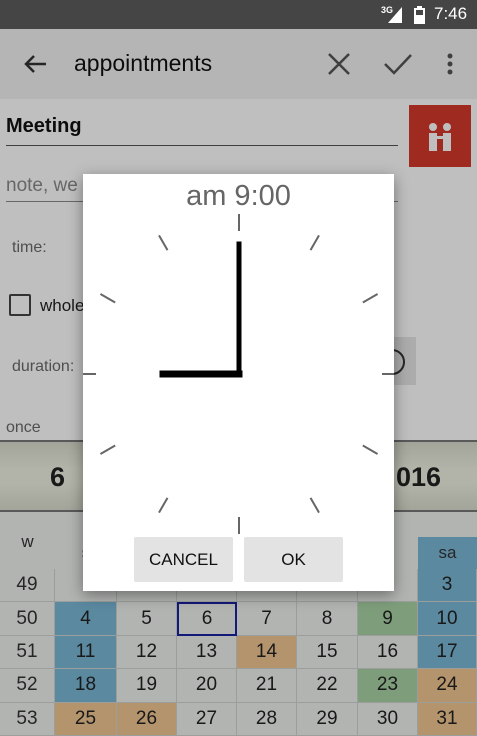  Describe the element at coordinates (183, 559) in the screenshot. I see `cancel-button: CANCEL` at that location.